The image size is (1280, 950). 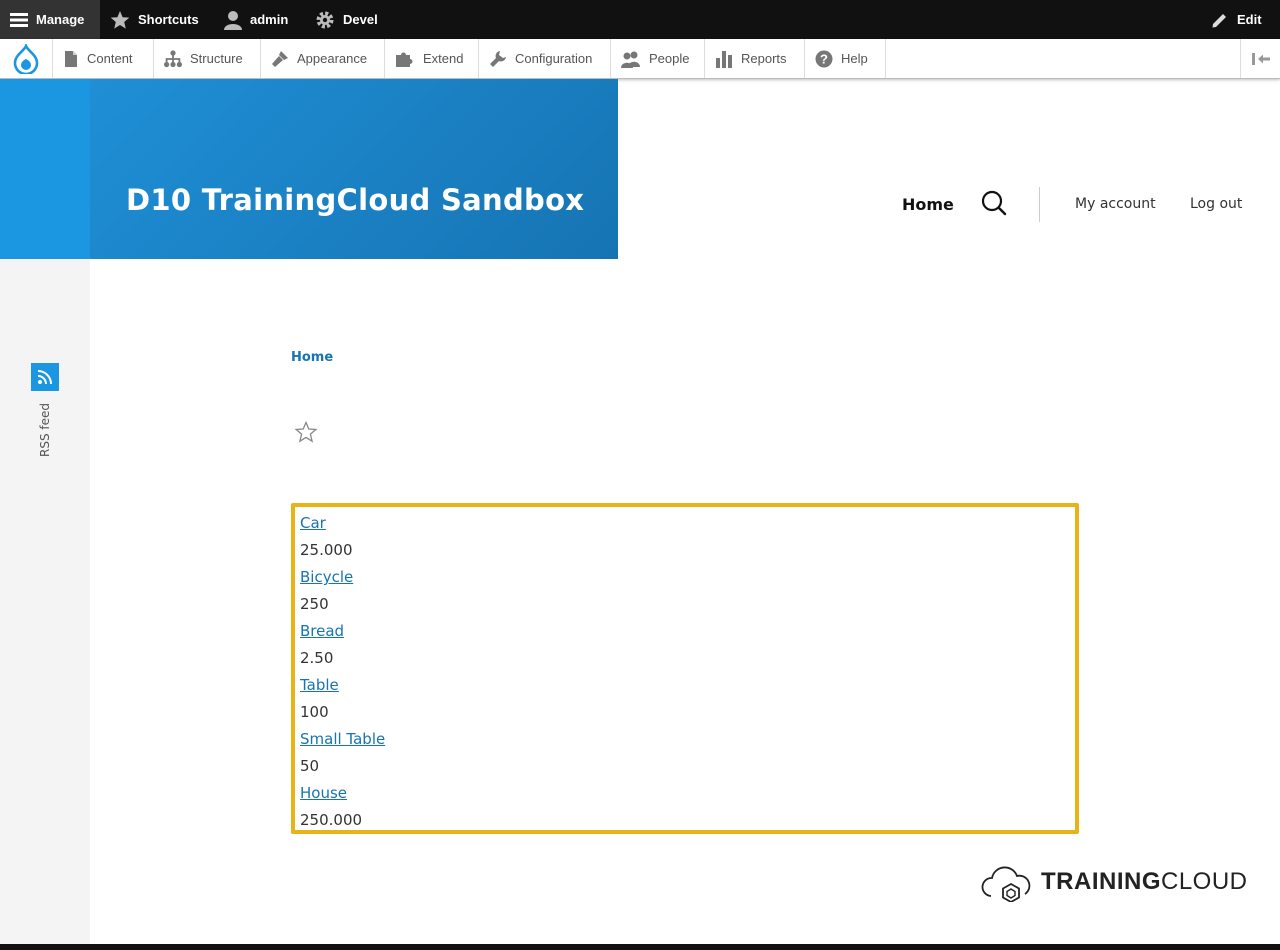 I want to click on sitemap-icon, so click(x=173, y=58).